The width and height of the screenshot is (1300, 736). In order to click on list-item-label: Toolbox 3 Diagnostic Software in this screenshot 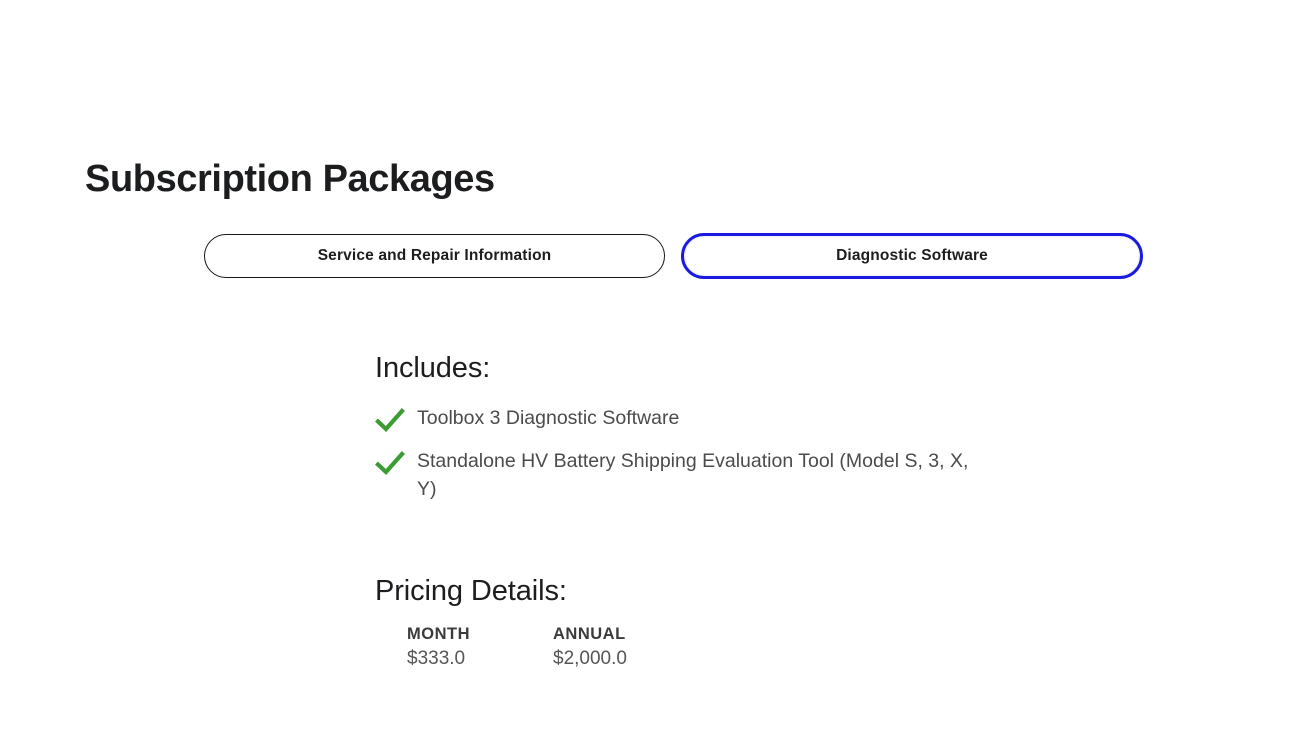, I will do `click(548, 418)`.